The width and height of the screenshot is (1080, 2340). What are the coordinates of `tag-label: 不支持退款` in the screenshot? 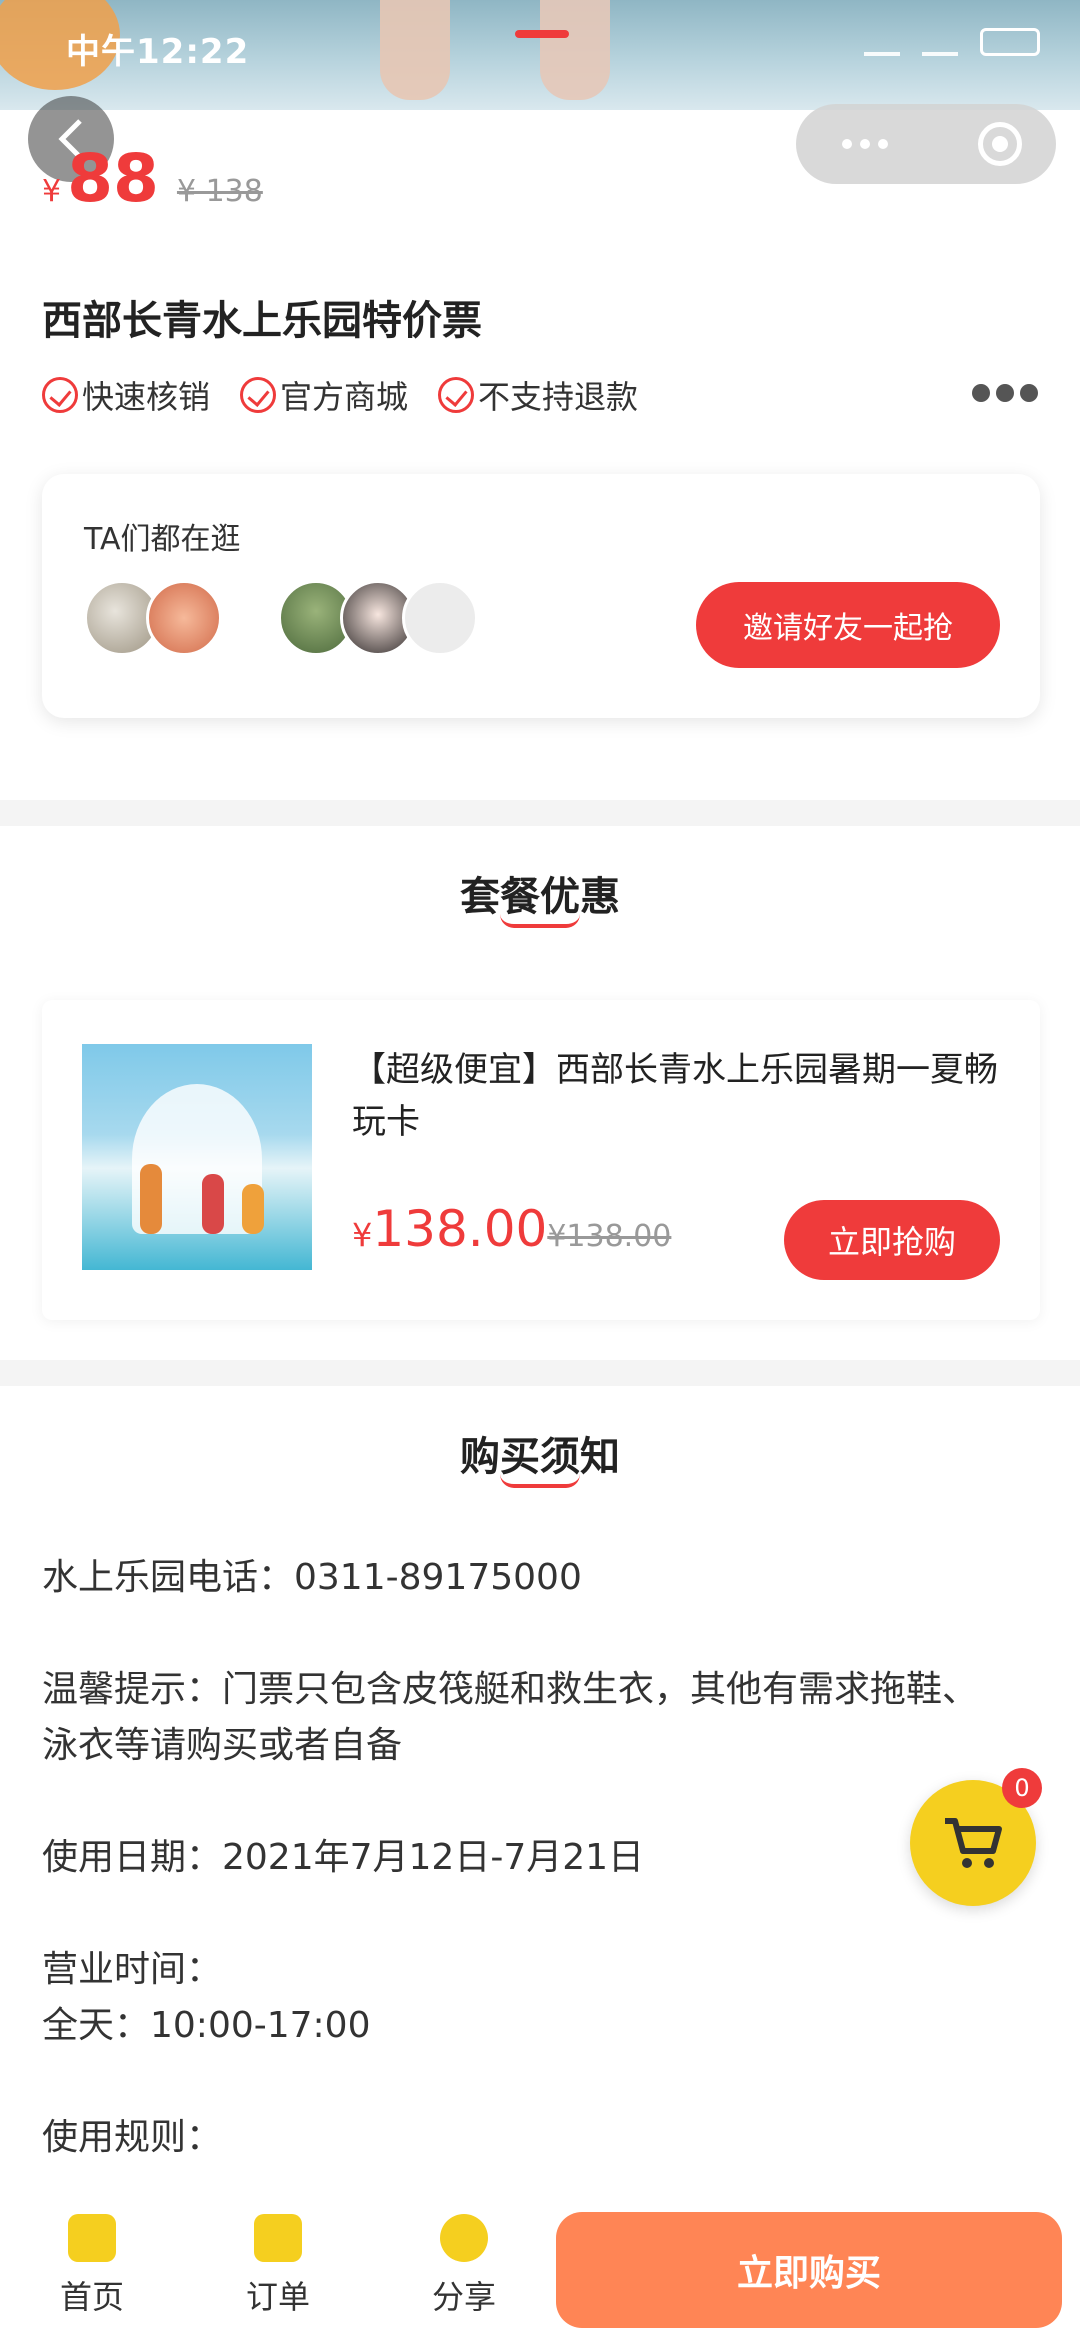 It's located at (558, 397).